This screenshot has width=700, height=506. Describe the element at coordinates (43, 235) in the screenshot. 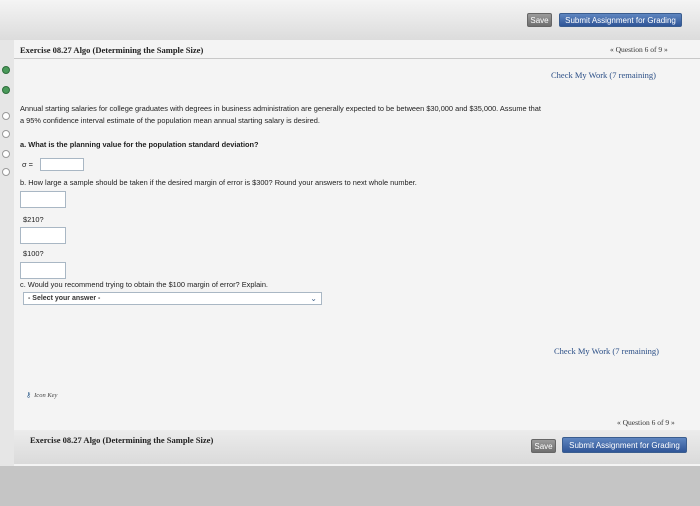

I see `sample-size-210-input` at that location.